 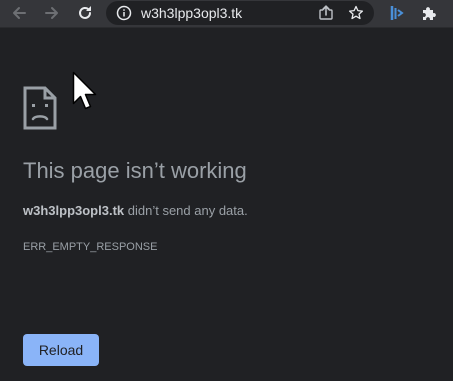 I want to click on bitwarden-icon, so click(x=397, y=13).